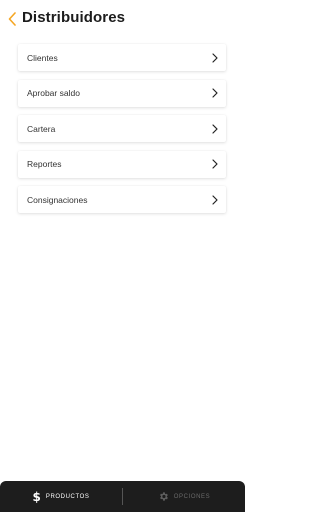 The height and width of the screenshot is (512, 320). I want to click on chevron-left-icon, so click(12, 19).